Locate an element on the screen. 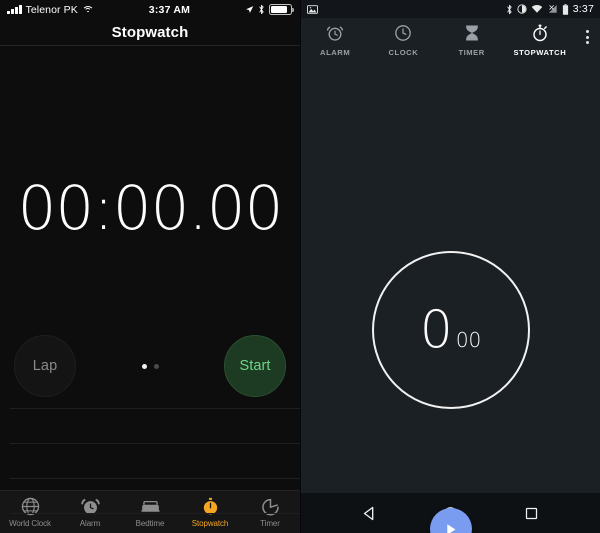 The image size is (600, 533). page-indicator is located at coordinates (150, 366).